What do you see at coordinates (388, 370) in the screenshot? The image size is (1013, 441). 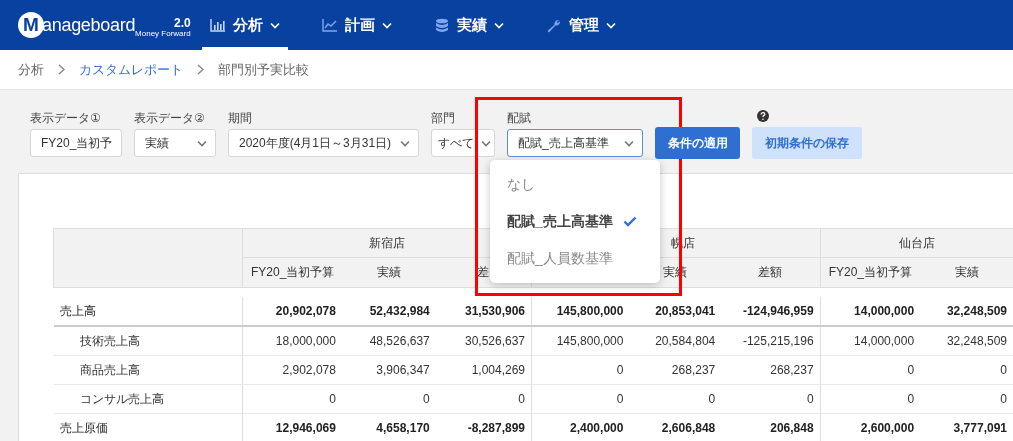 I see `table-cell: 3,906,347` at bounding box center [388, 370].